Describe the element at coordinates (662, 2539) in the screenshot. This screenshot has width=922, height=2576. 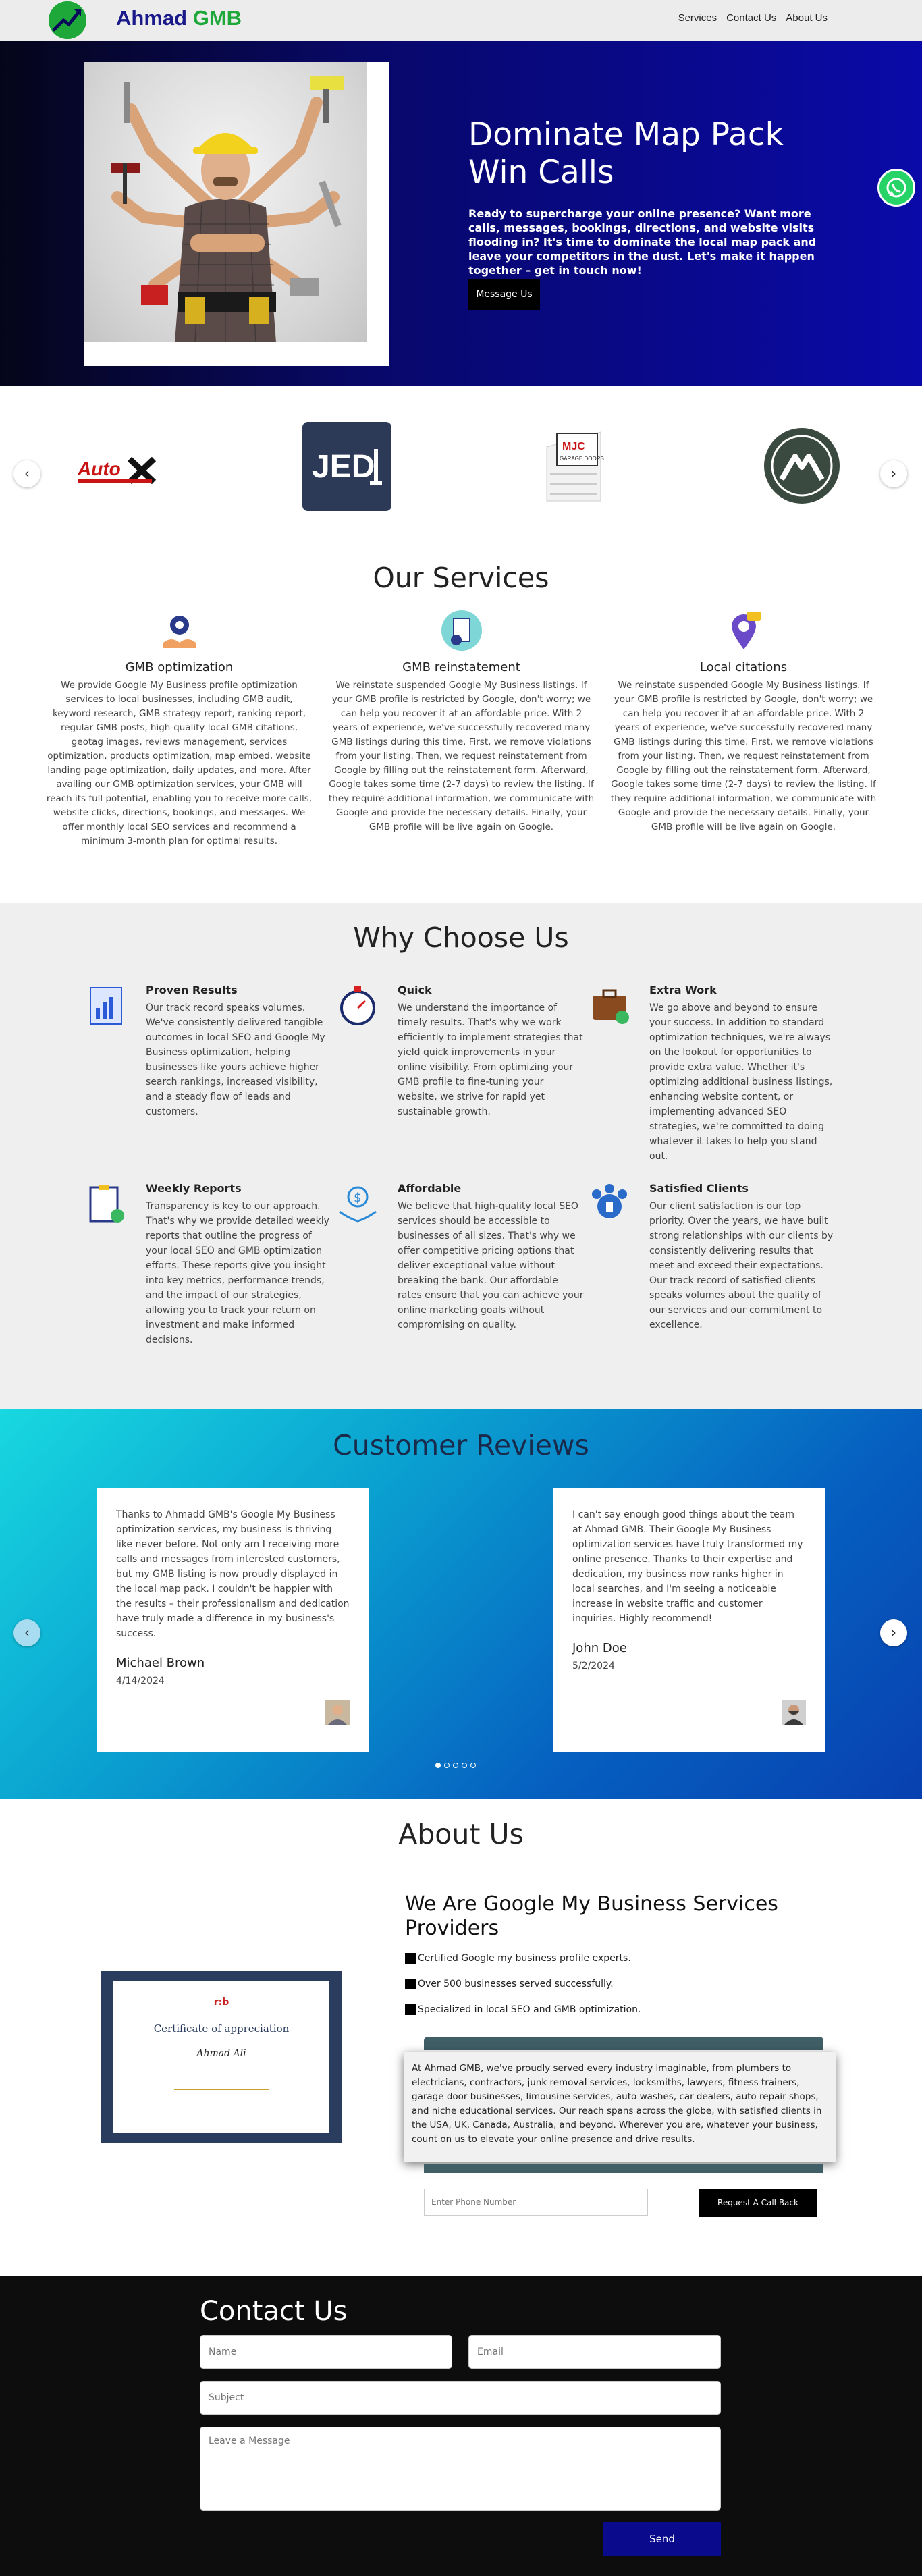
I see `send-button: Send` at that location.